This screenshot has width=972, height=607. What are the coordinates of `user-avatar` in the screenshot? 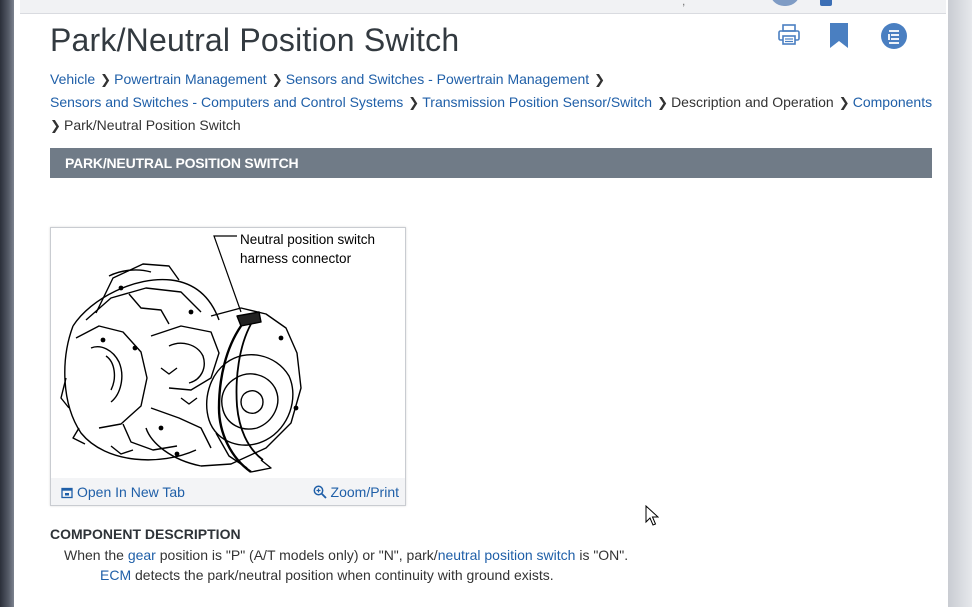 It's located at (785, 3).